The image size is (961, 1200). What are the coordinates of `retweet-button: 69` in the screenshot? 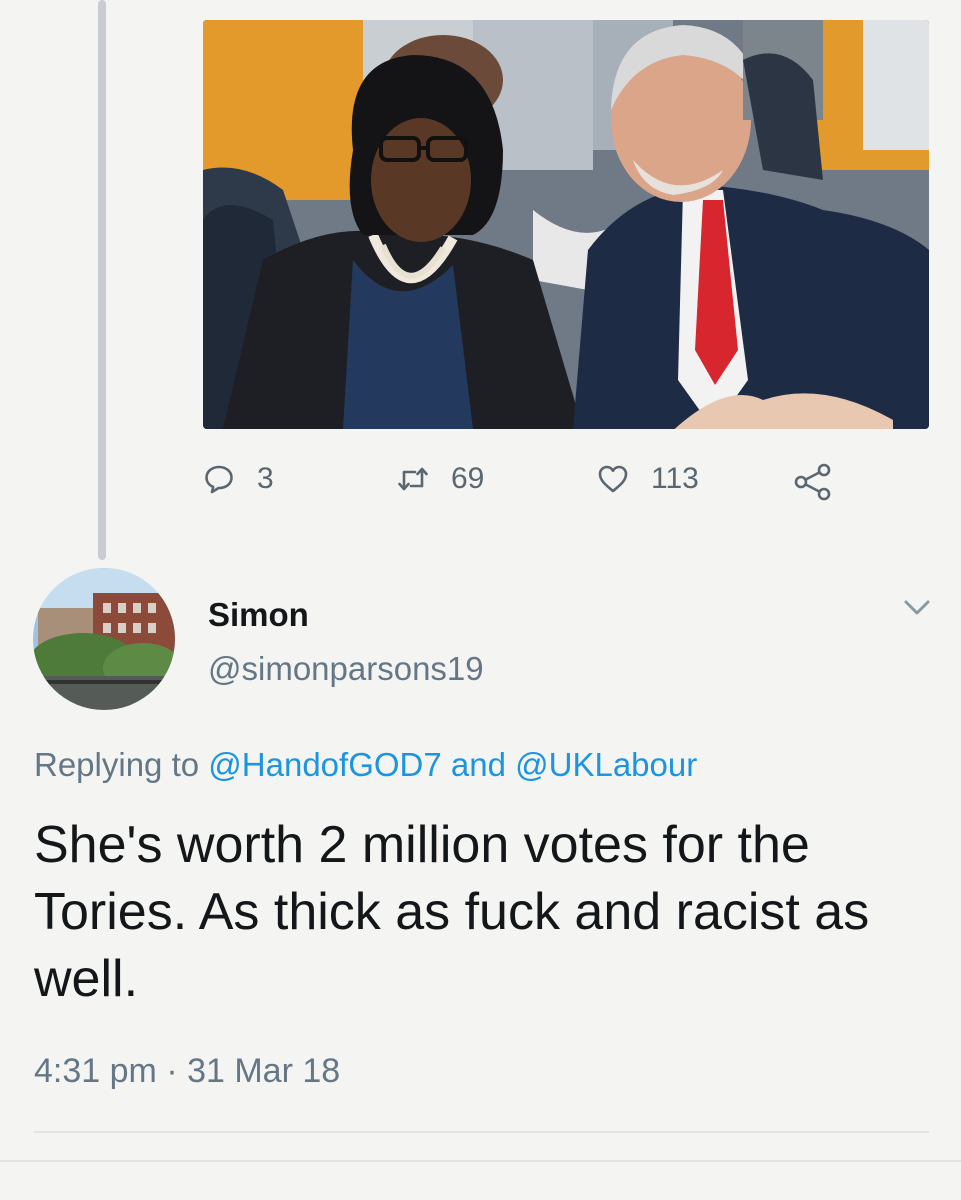 It's located at (440, 479).